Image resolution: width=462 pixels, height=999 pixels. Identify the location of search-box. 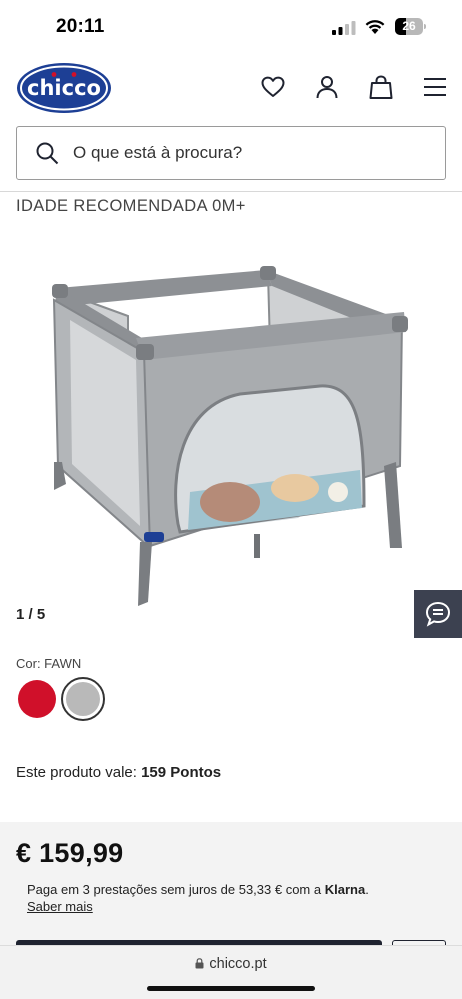
(231, 153).